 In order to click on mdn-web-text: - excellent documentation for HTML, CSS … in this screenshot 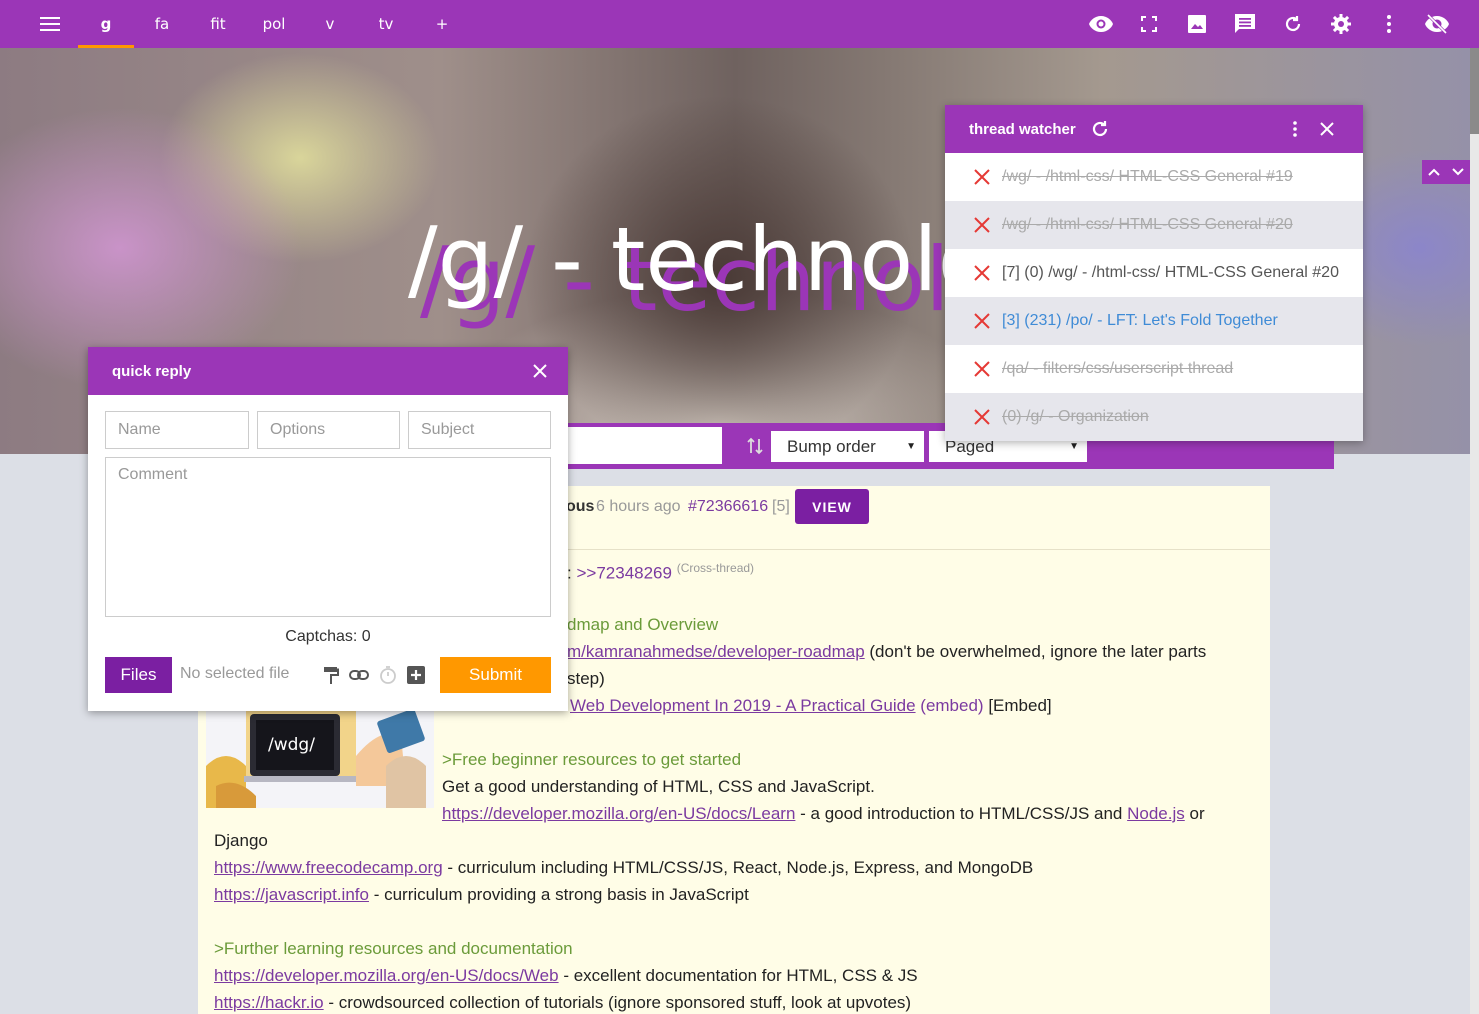, I will do `click(740, 975)`.